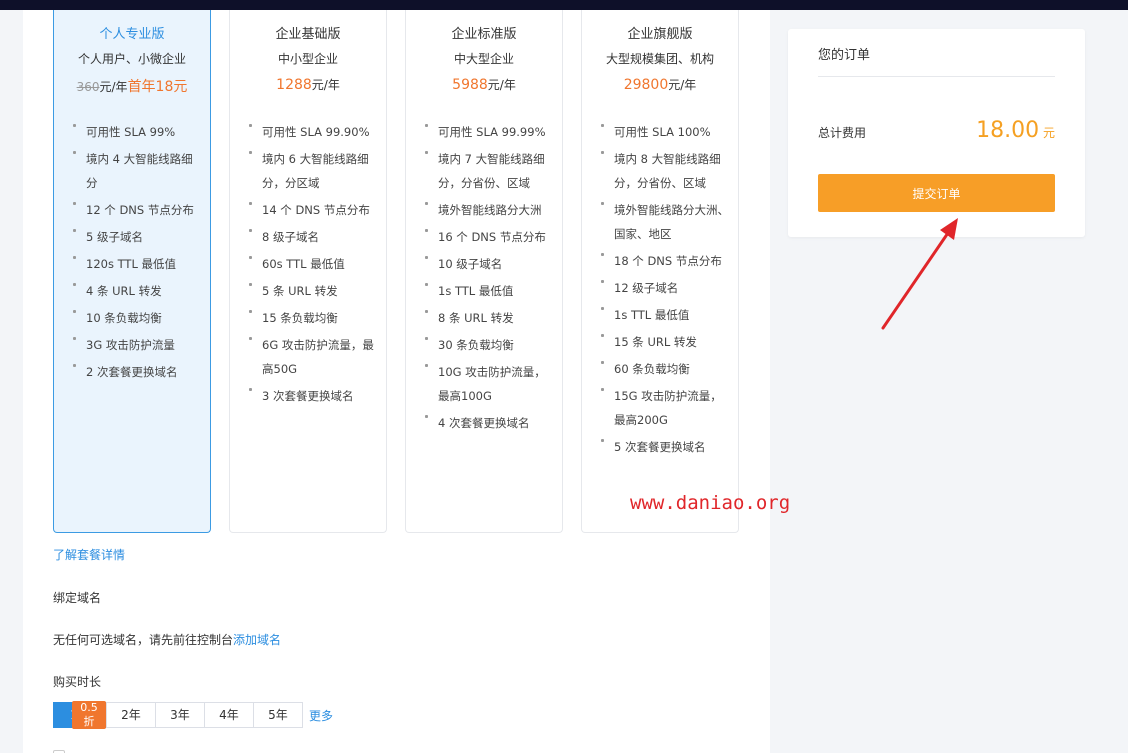 This screenshot has height=753, width=1128. I want to click on feature-item: 18 个 DNS 节点分布, so click(666, 261).